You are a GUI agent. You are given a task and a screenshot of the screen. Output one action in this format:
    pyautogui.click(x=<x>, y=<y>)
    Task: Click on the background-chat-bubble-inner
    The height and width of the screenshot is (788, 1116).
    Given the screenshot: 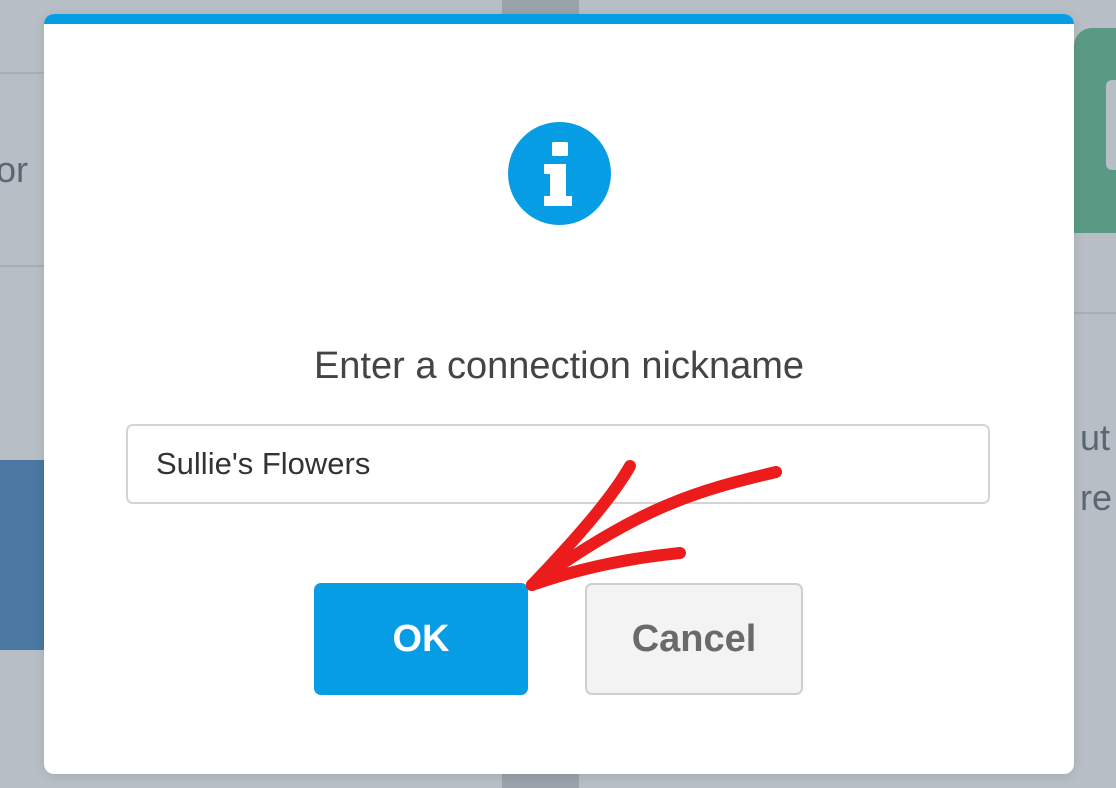 What is the action you would take?
    pyautogui.click(x=1111, y=125)
    